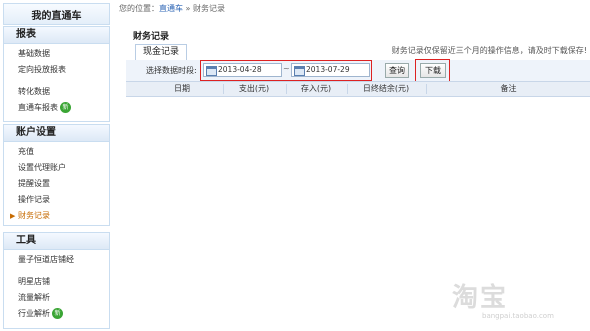 The height and width of the screenshot is (331, 590). Describe the element at coordinates (182, 88) in the screenshot. I see `column-header-date: 日期` at that location.